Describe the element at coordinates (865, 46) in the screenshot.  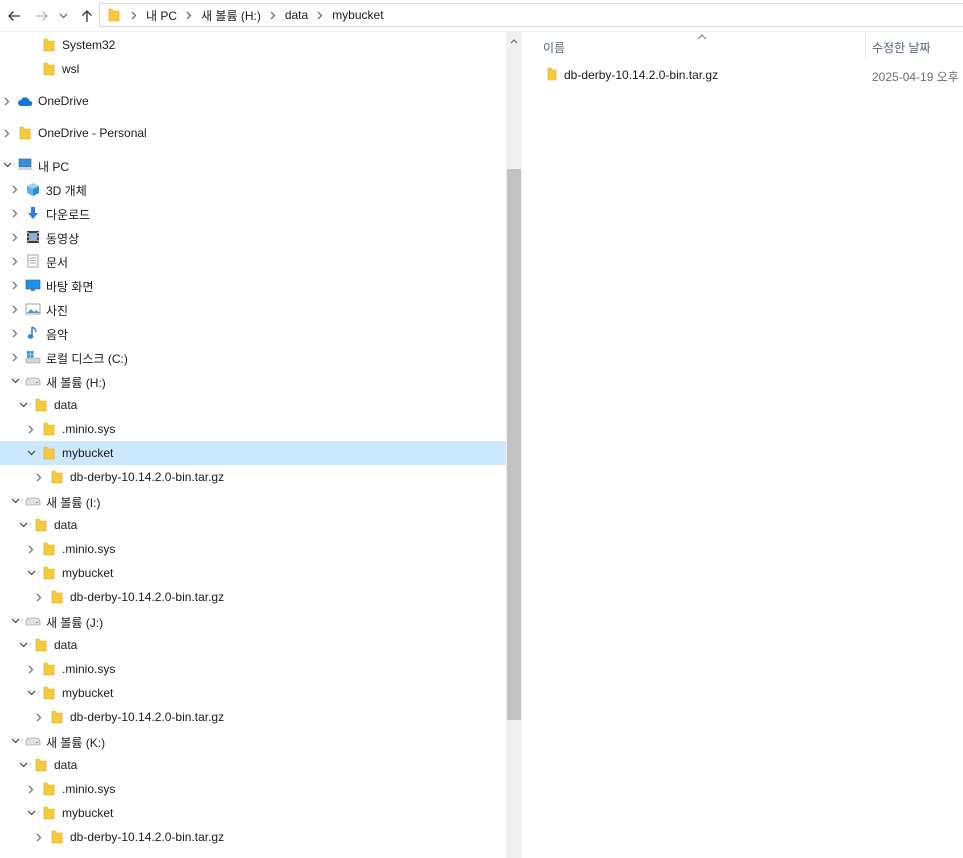
I see `column-divider` at that location.